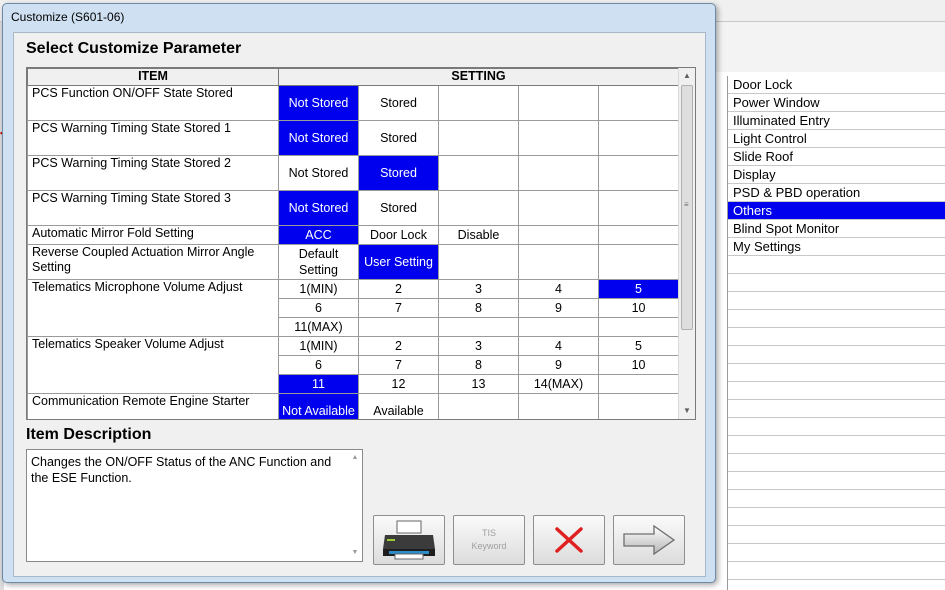 The width and height of the screenshot is (945, 590). What do you see at coordinates (134, 48) in the screenshot?
I see `param-heading: Select Customize Parameter` at bounding box center [134, 48].